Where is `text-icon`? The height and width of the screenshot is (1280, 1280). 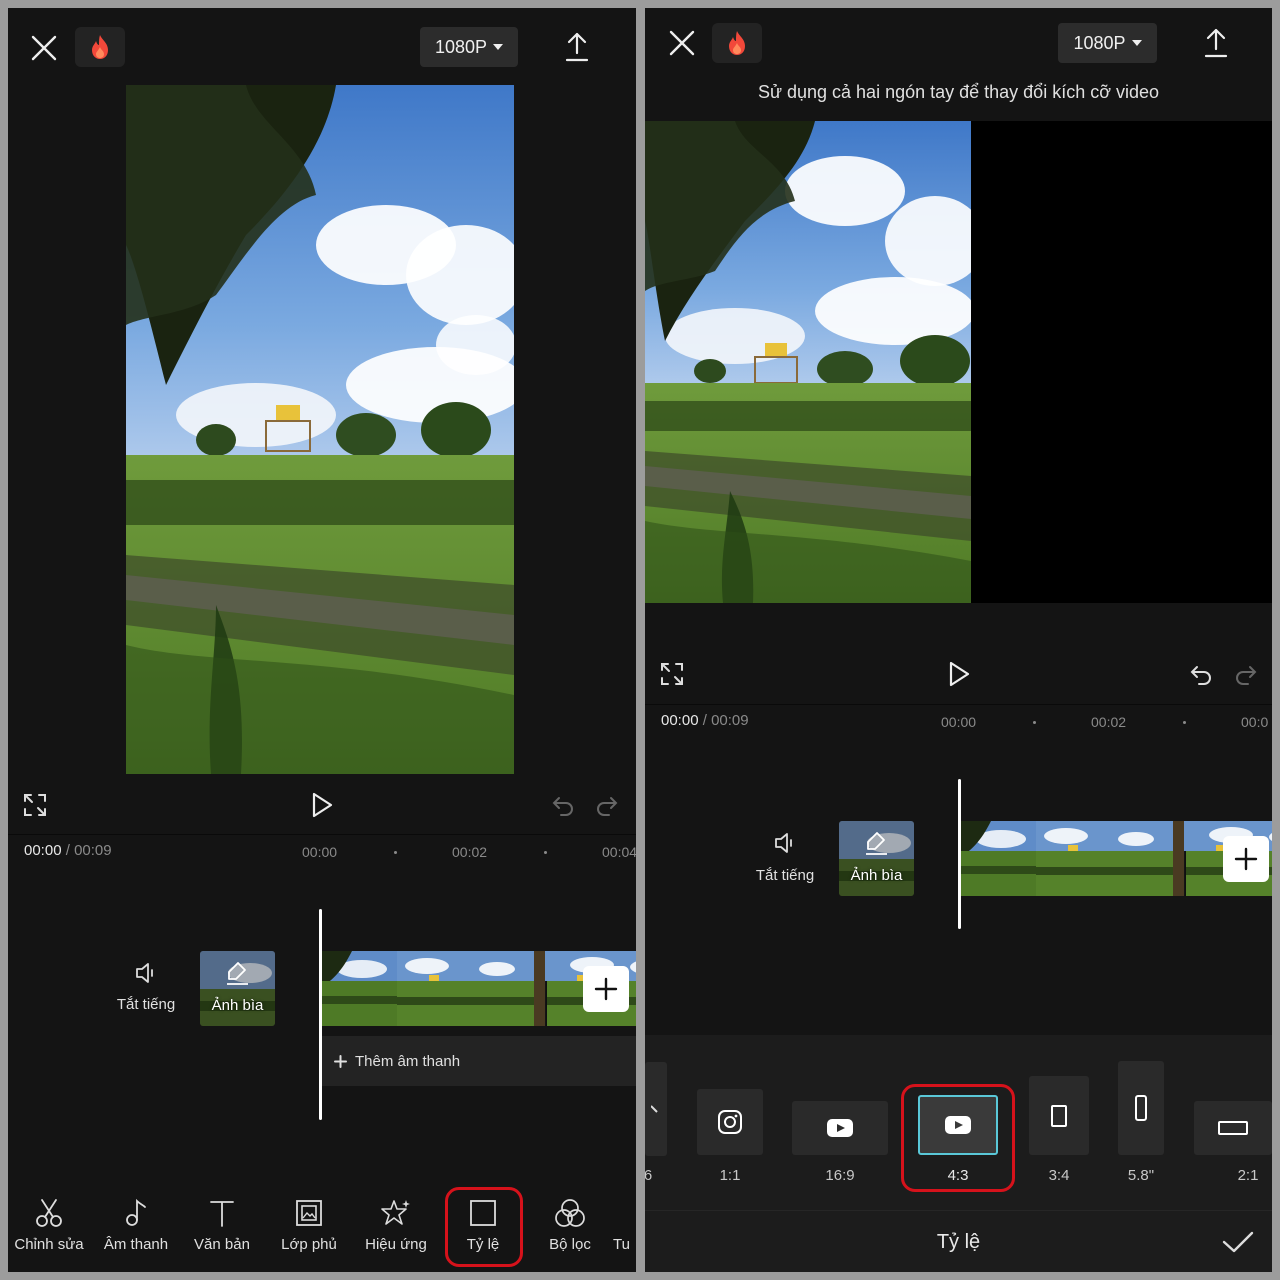 text-icon is located at coordinates (222, 1214).